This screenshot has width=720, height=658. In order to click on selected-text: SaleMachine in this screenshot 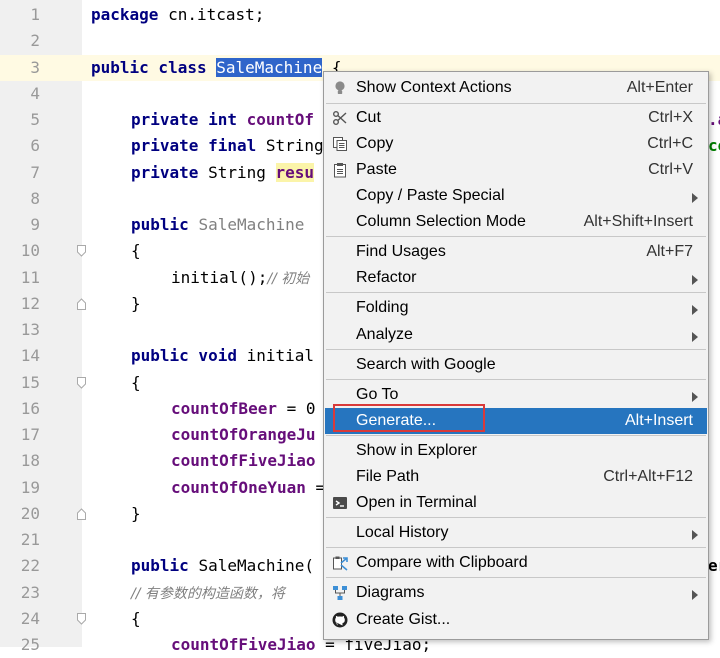, I will do `click(269, 67)`.